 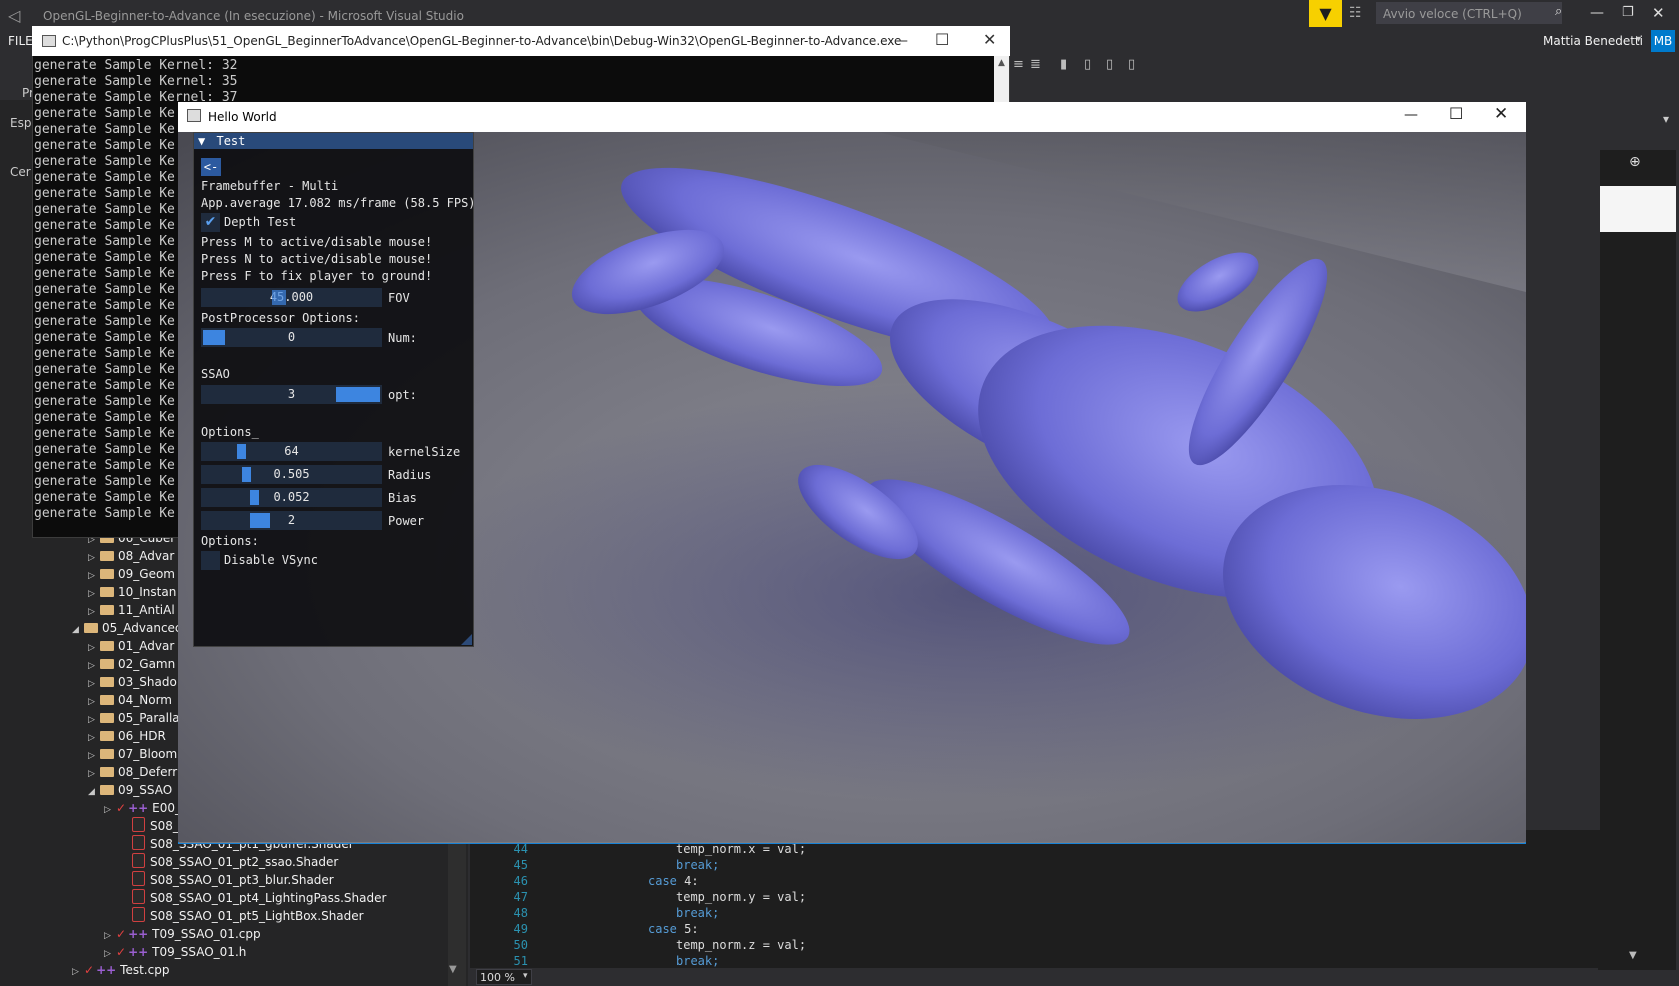 I want to click on hello-world-minimize-button: —, so click(x=1411, y=115).